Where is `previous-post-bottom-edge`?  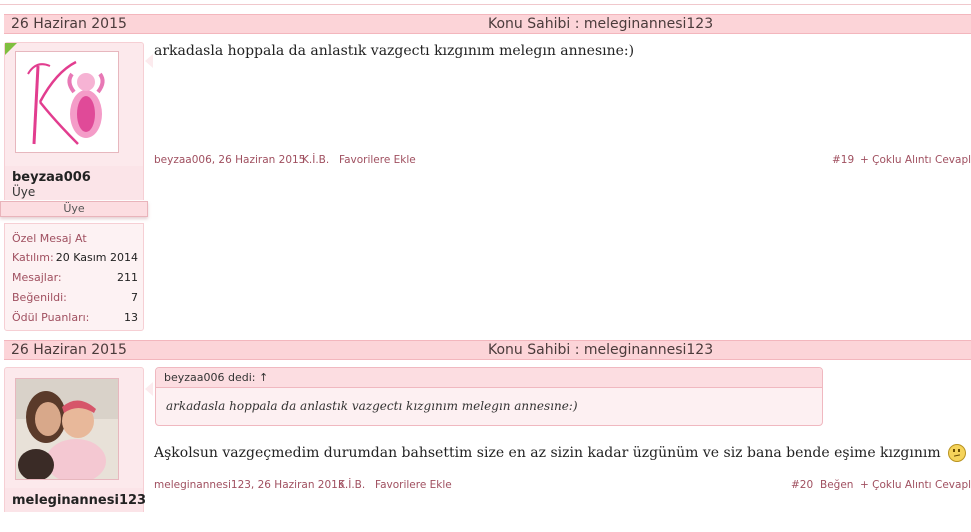 previous-post-bottom-edge is located at coordinates (485, 2).